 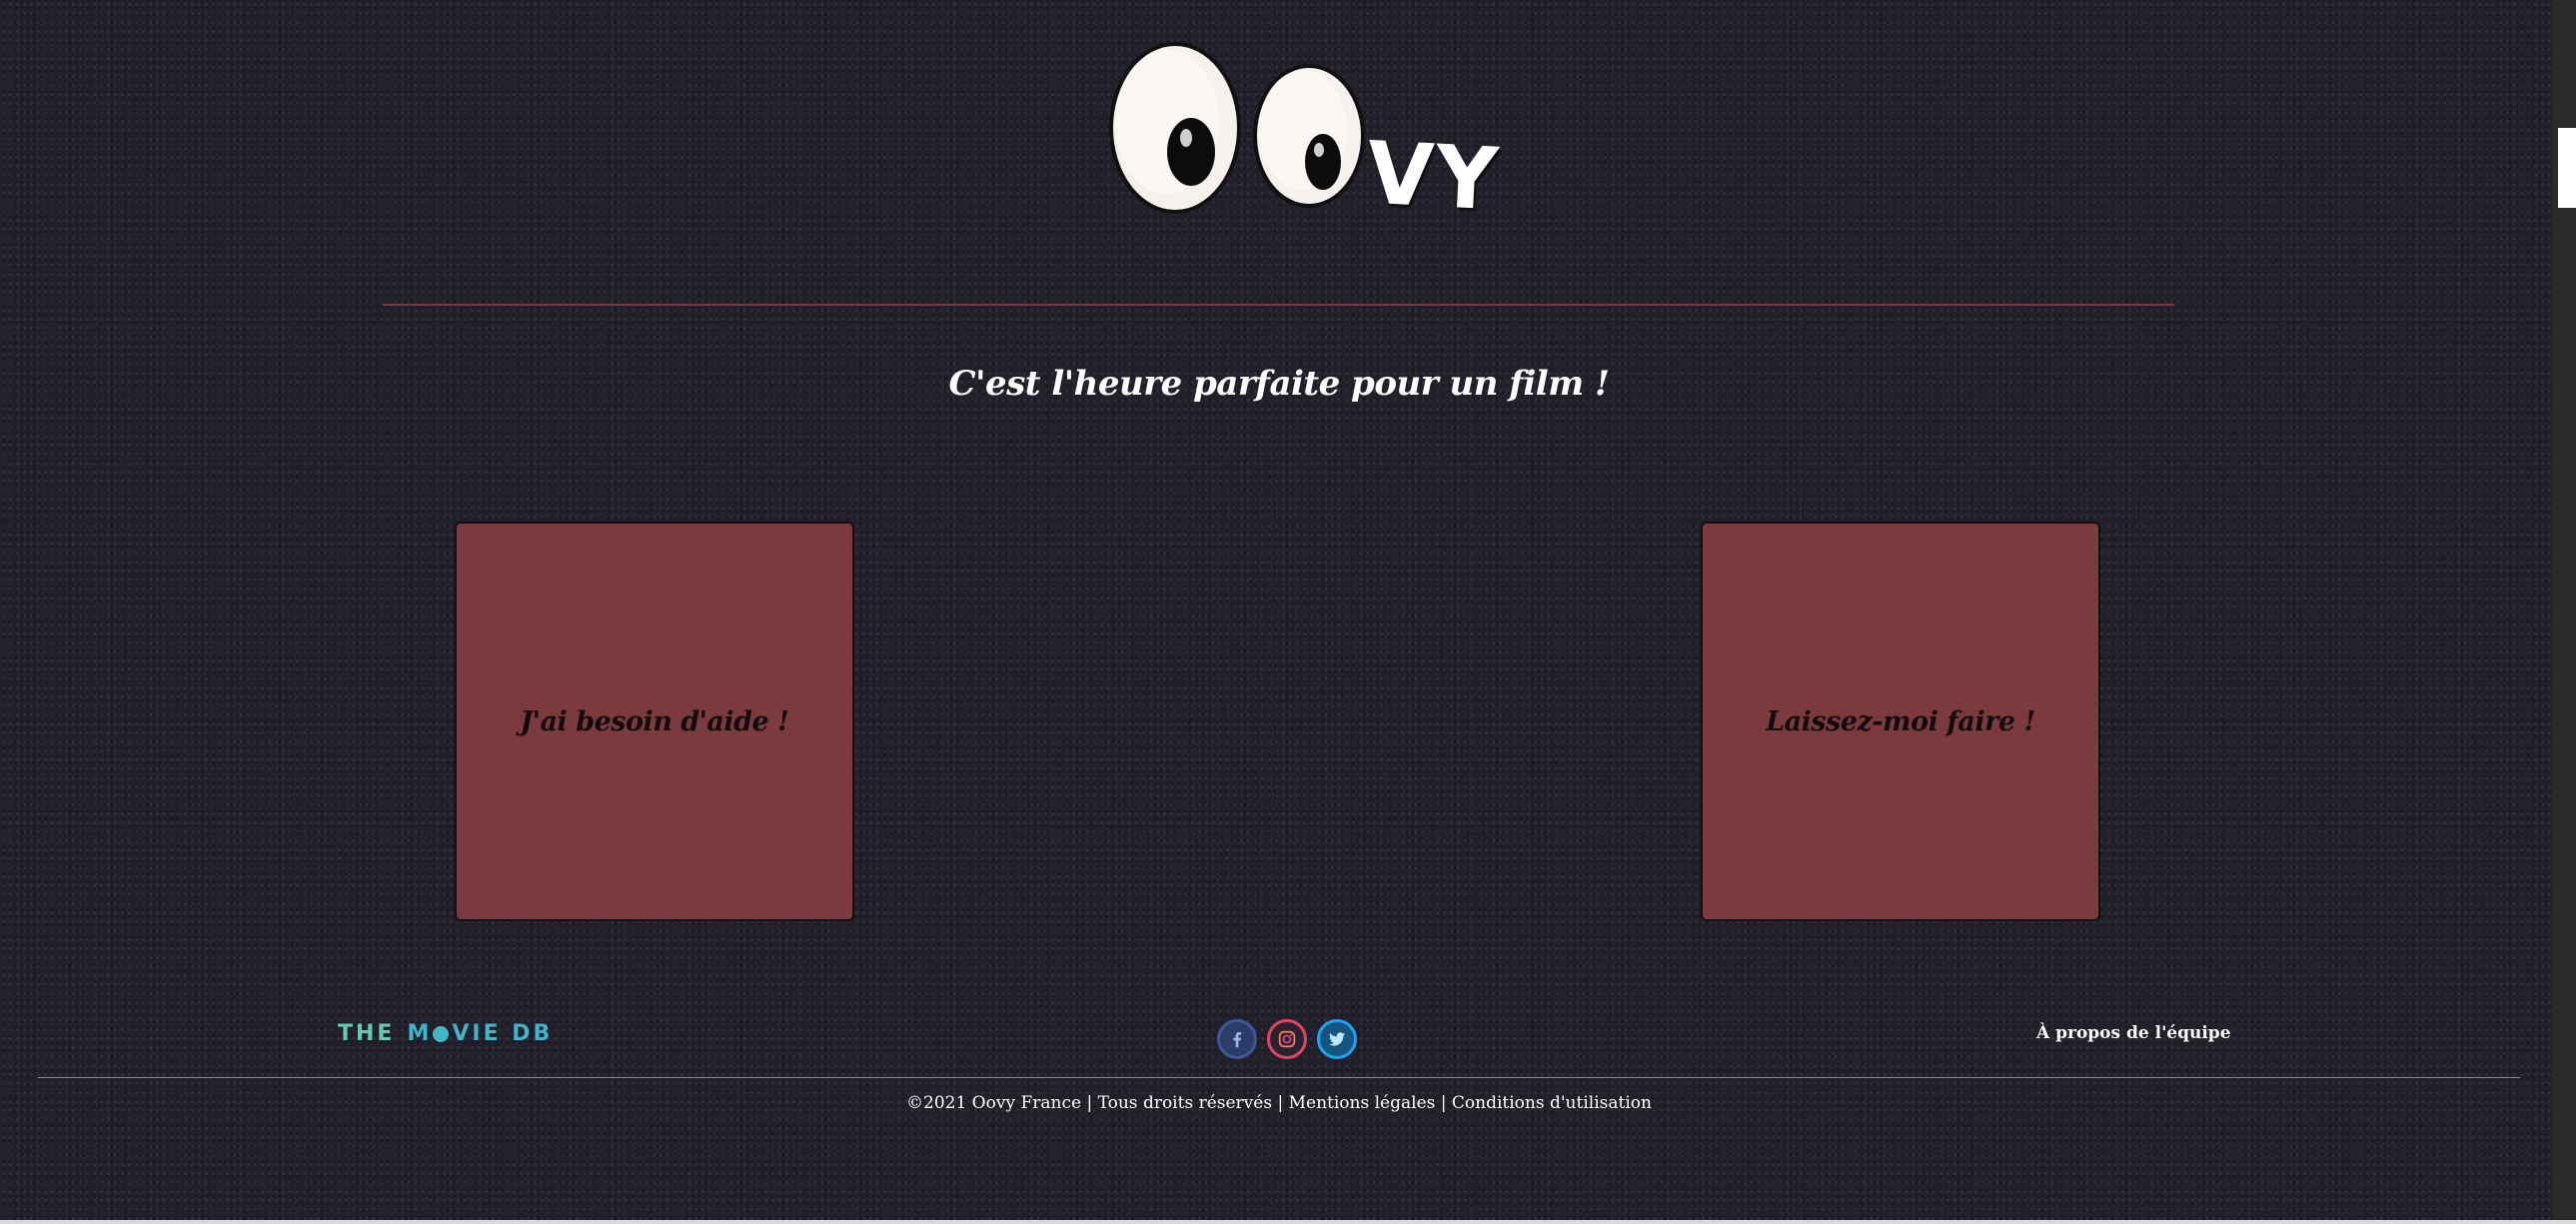 I want to click on let-me-do-label: Laissez-moi faire !, so click(x=1900, y=721).